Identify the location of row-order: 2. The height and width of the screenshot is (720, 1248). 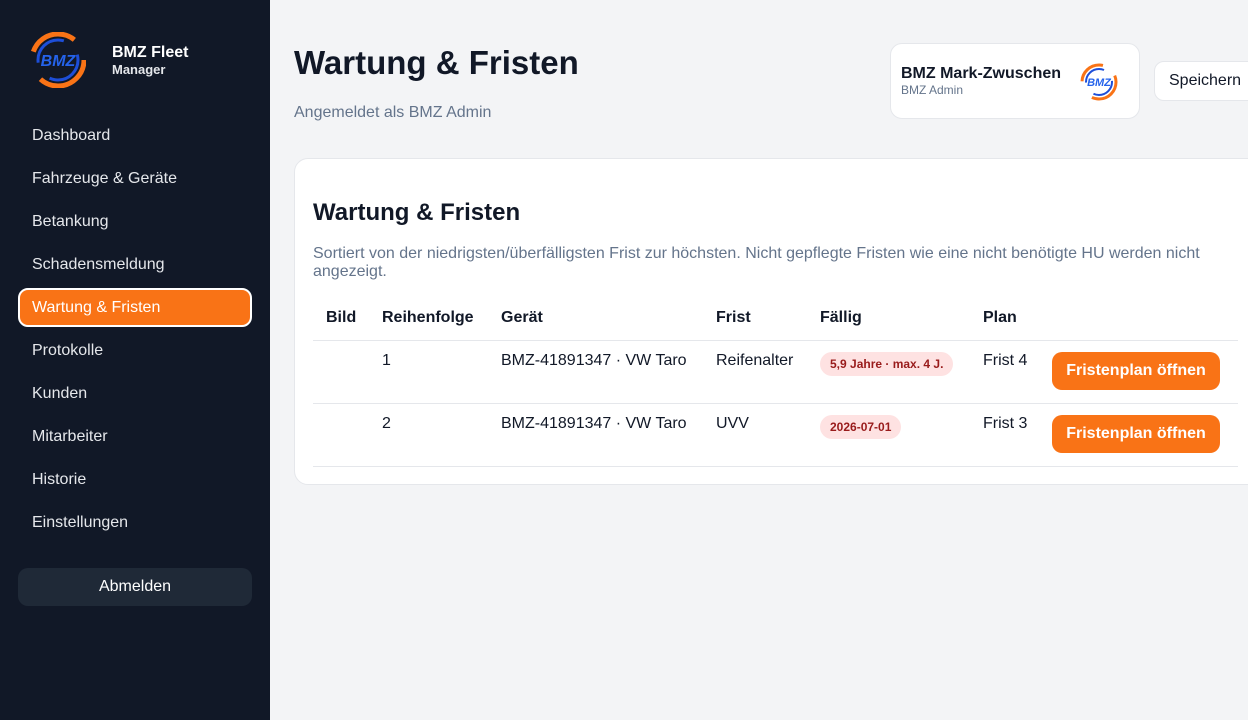
(386, 423).